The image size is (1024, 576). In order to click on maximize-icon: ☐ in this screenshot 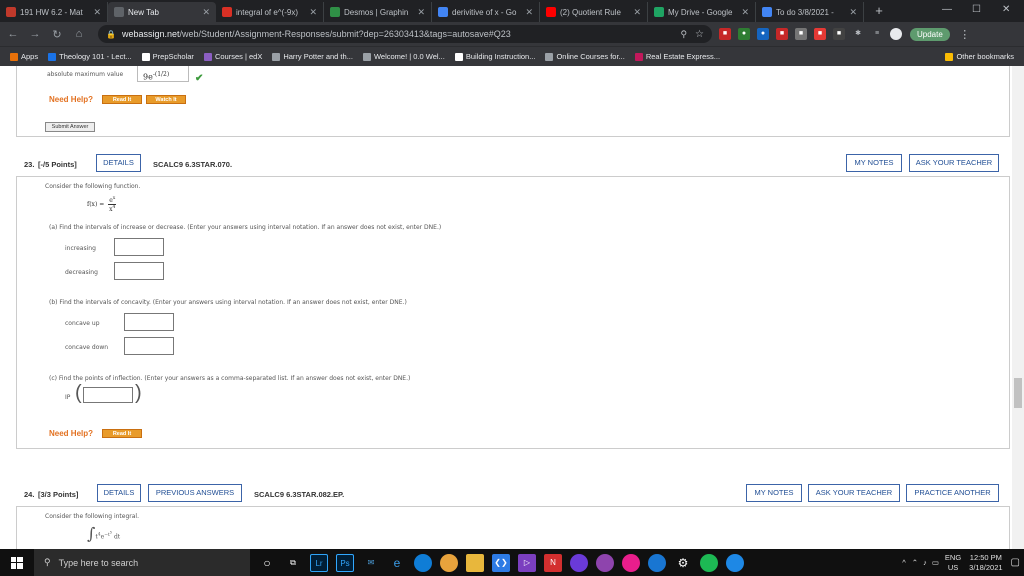, I will do `click(976, 9)`.